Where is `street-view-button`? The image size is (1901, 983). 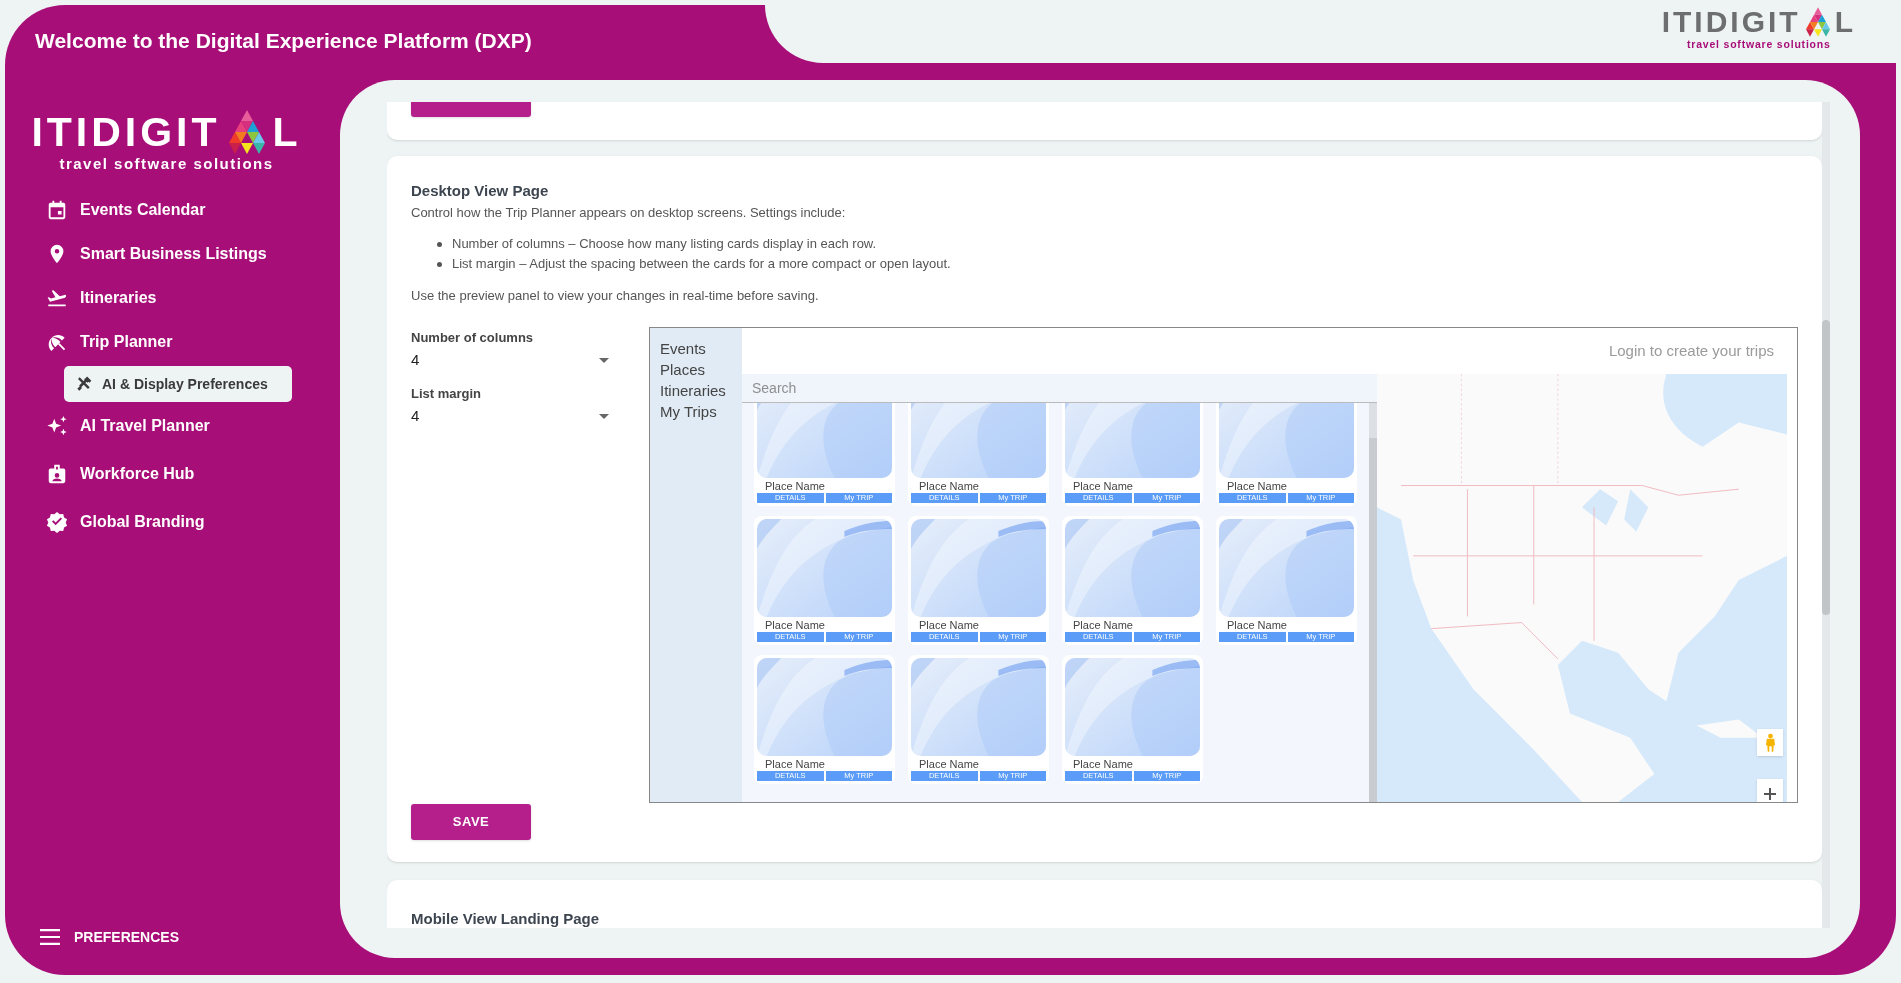 street-view-button is located at coordinates (1770, 742).